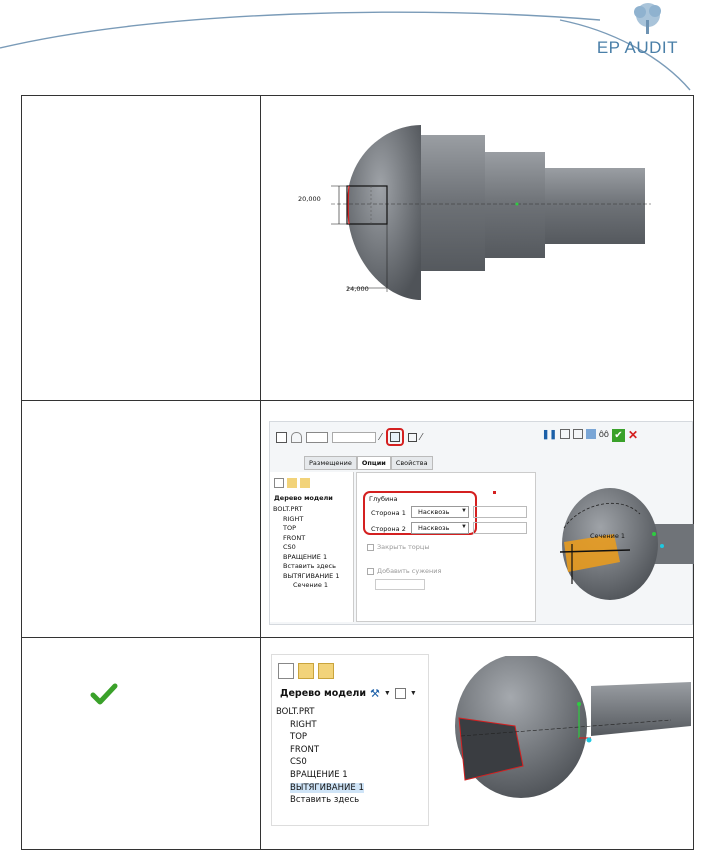 Image resolution: width=702 pixels, height=850 pixels. What do you see at coordinates (604, 435) in the screenshot?
I see `glasses-icon: ôô` at bounding box center [604, 435].